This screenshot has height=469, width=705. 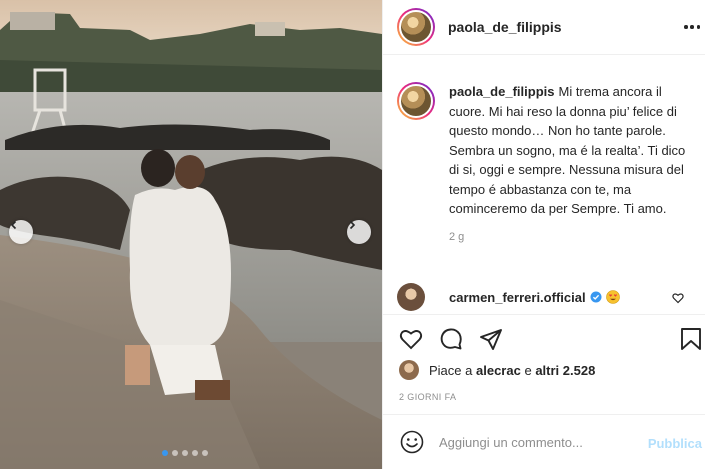 I want to click on author-username: paola_de_filippis, so click(x=505, y=27).